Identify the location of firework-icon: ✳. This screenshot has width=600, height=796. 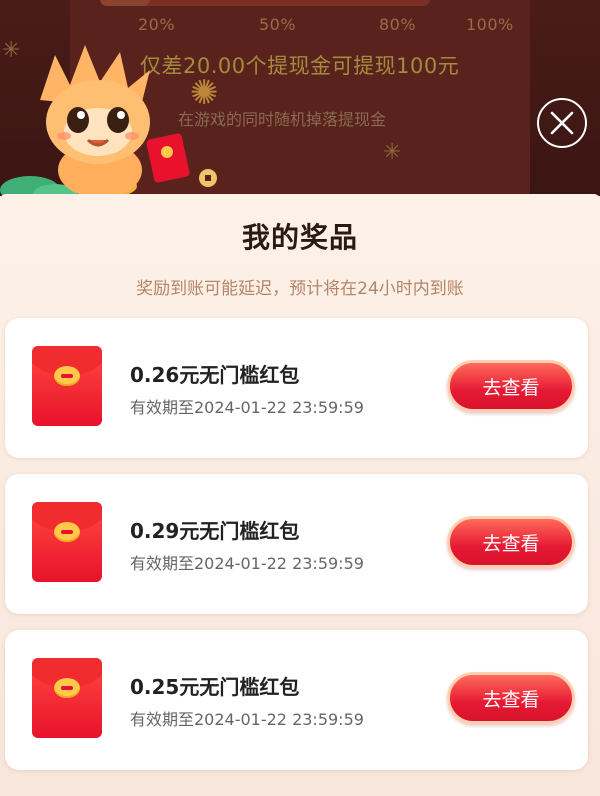
(392, 152).